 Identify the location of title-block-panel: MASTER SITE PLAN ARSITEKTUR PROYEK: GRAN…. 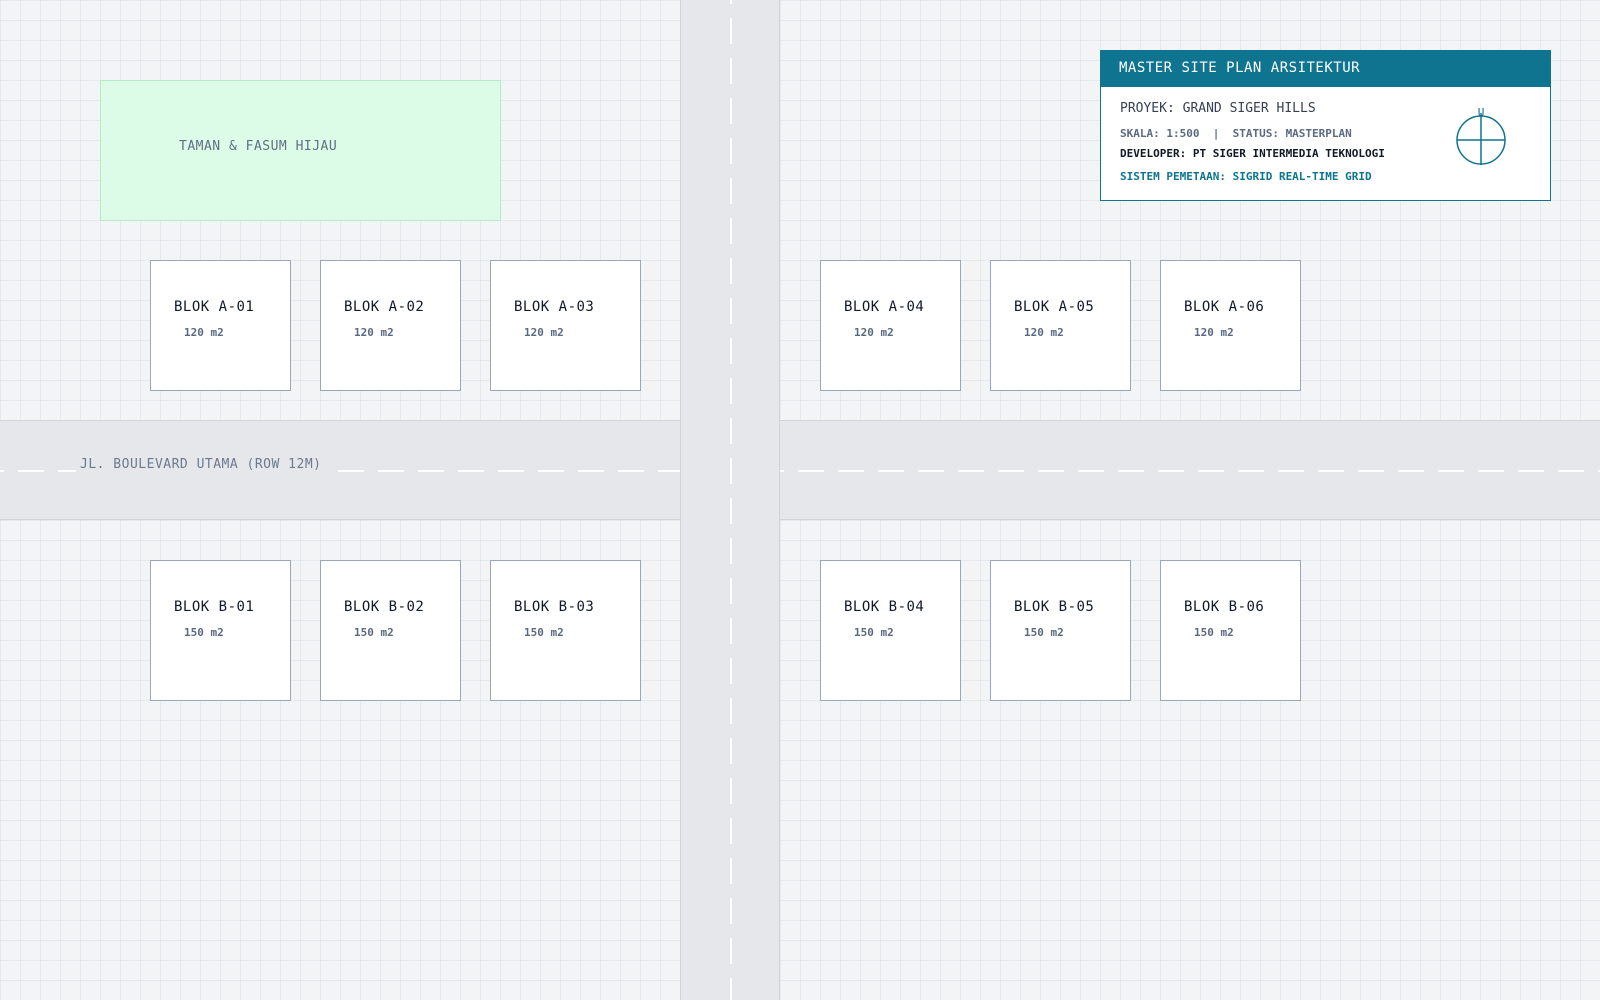
(1325, 125).